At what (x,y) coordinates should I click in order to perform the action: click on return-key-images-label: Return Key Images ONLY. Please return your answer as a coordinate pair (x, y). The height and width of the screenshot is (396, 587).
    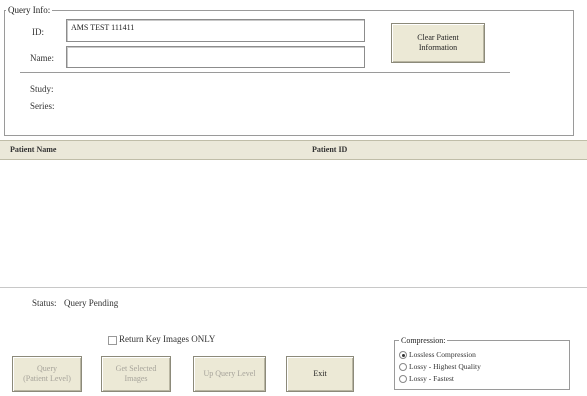
    Looking at the image, I should click on (167, 339).